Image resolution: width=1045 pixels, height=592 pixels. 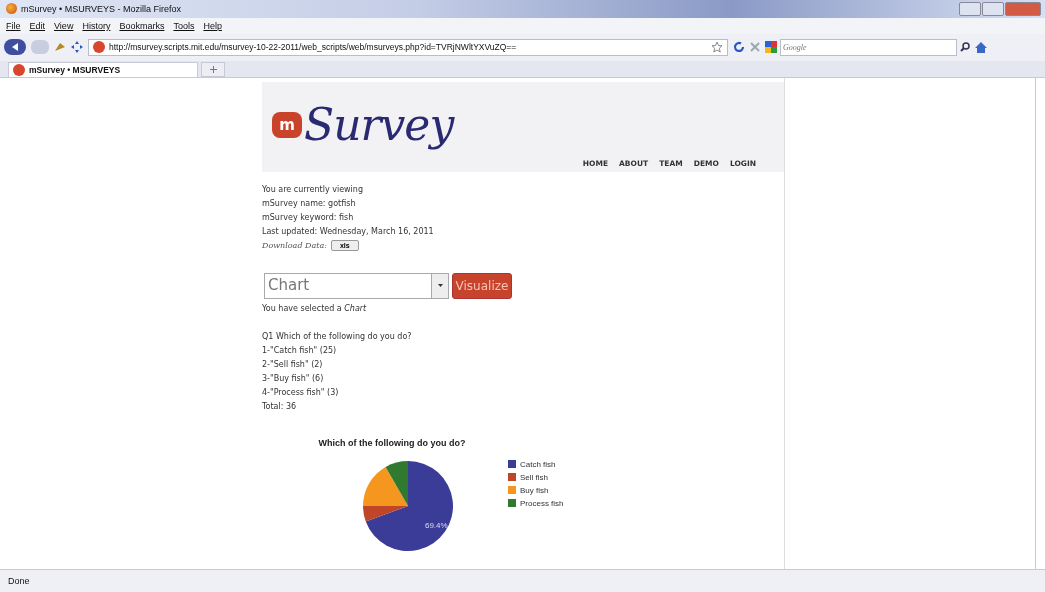 What do you see at coordinates (439, 285) in the screenshot?
I see `dropdown-icon` at bounding box center [439, 285].